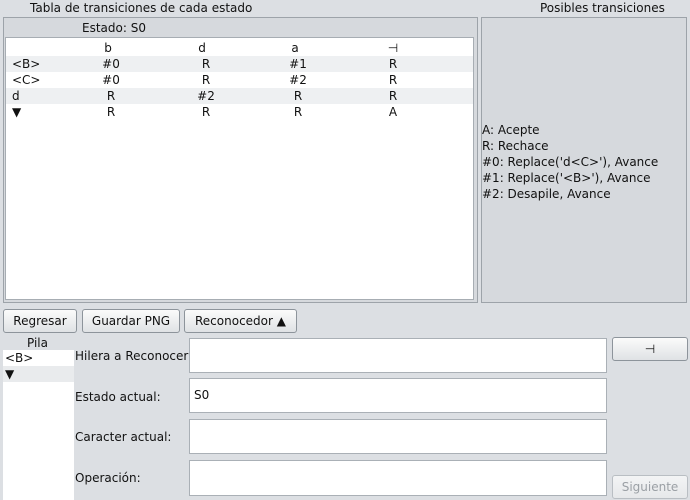  Describe the element at coordinates (650, 487) in the screenshot. I see `next-button: Siguiente` at that location.